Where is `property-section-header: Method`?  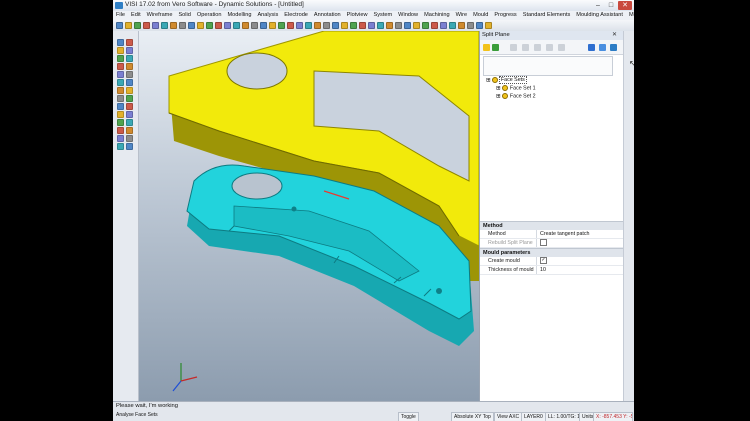
property-section-header: Method is located at coordinates (552, 225).